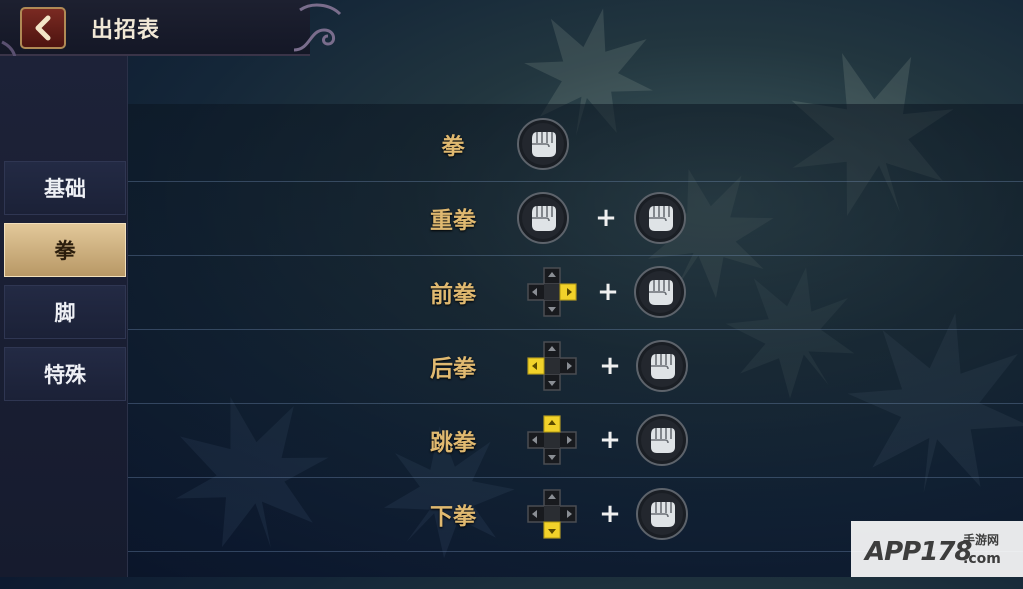 This screenshot has height=589, width=1023. I want to click on top-bar: 出招表, so click(155, 28).